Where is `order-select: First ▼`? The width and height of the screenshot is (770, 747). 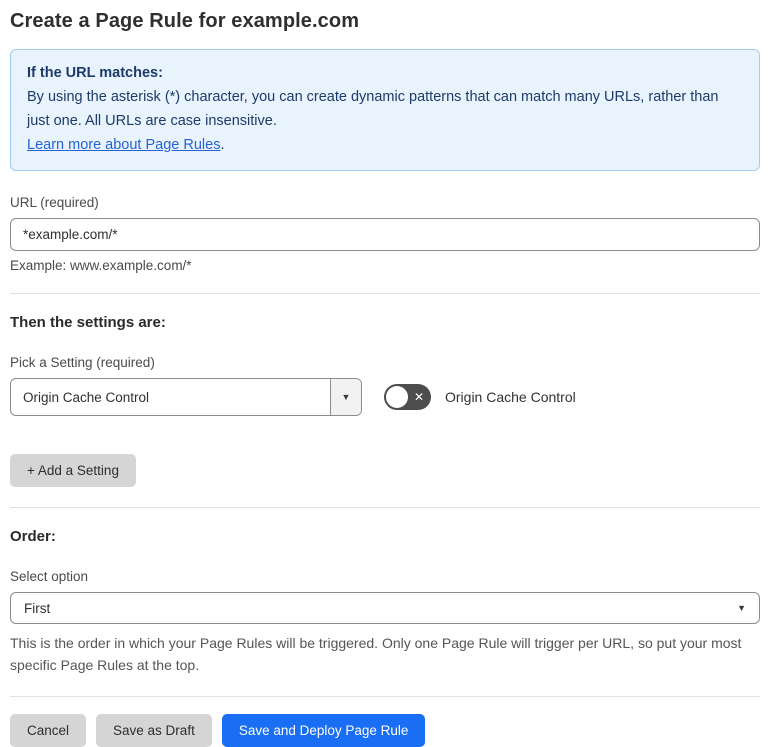 order-select: First ▼ is located at coordinates (385, 608).